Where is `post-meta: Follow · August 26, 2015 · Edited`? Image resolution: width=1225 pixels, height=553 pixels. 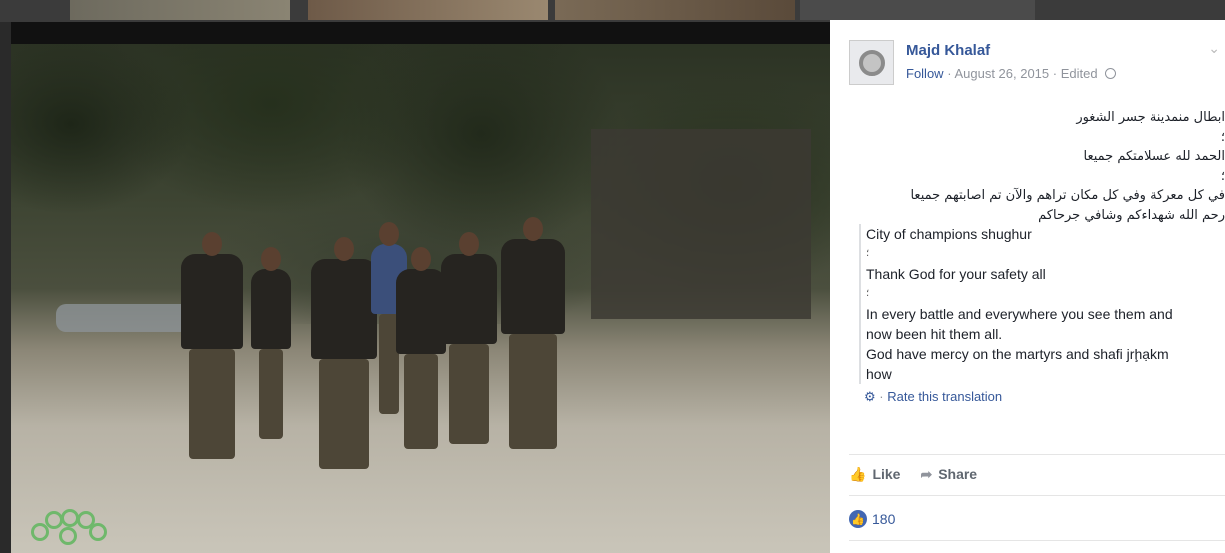
post-meta: Follow · August 26, 2015 · Edited is located at coordinates (1011, 73).